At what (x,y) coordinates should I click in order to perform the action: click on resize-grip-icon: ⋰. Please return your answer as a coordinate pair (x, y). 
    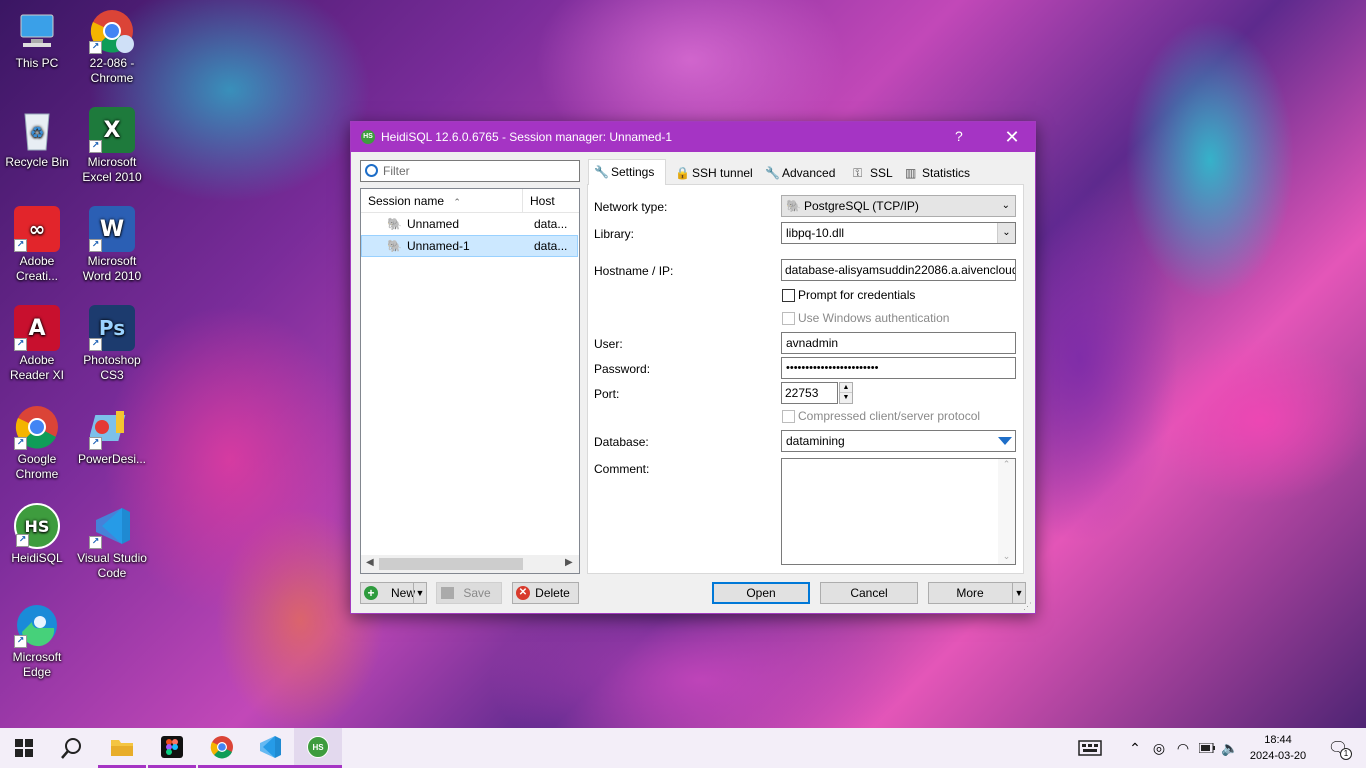
    Looking at the image, I should click on (1027, 606).